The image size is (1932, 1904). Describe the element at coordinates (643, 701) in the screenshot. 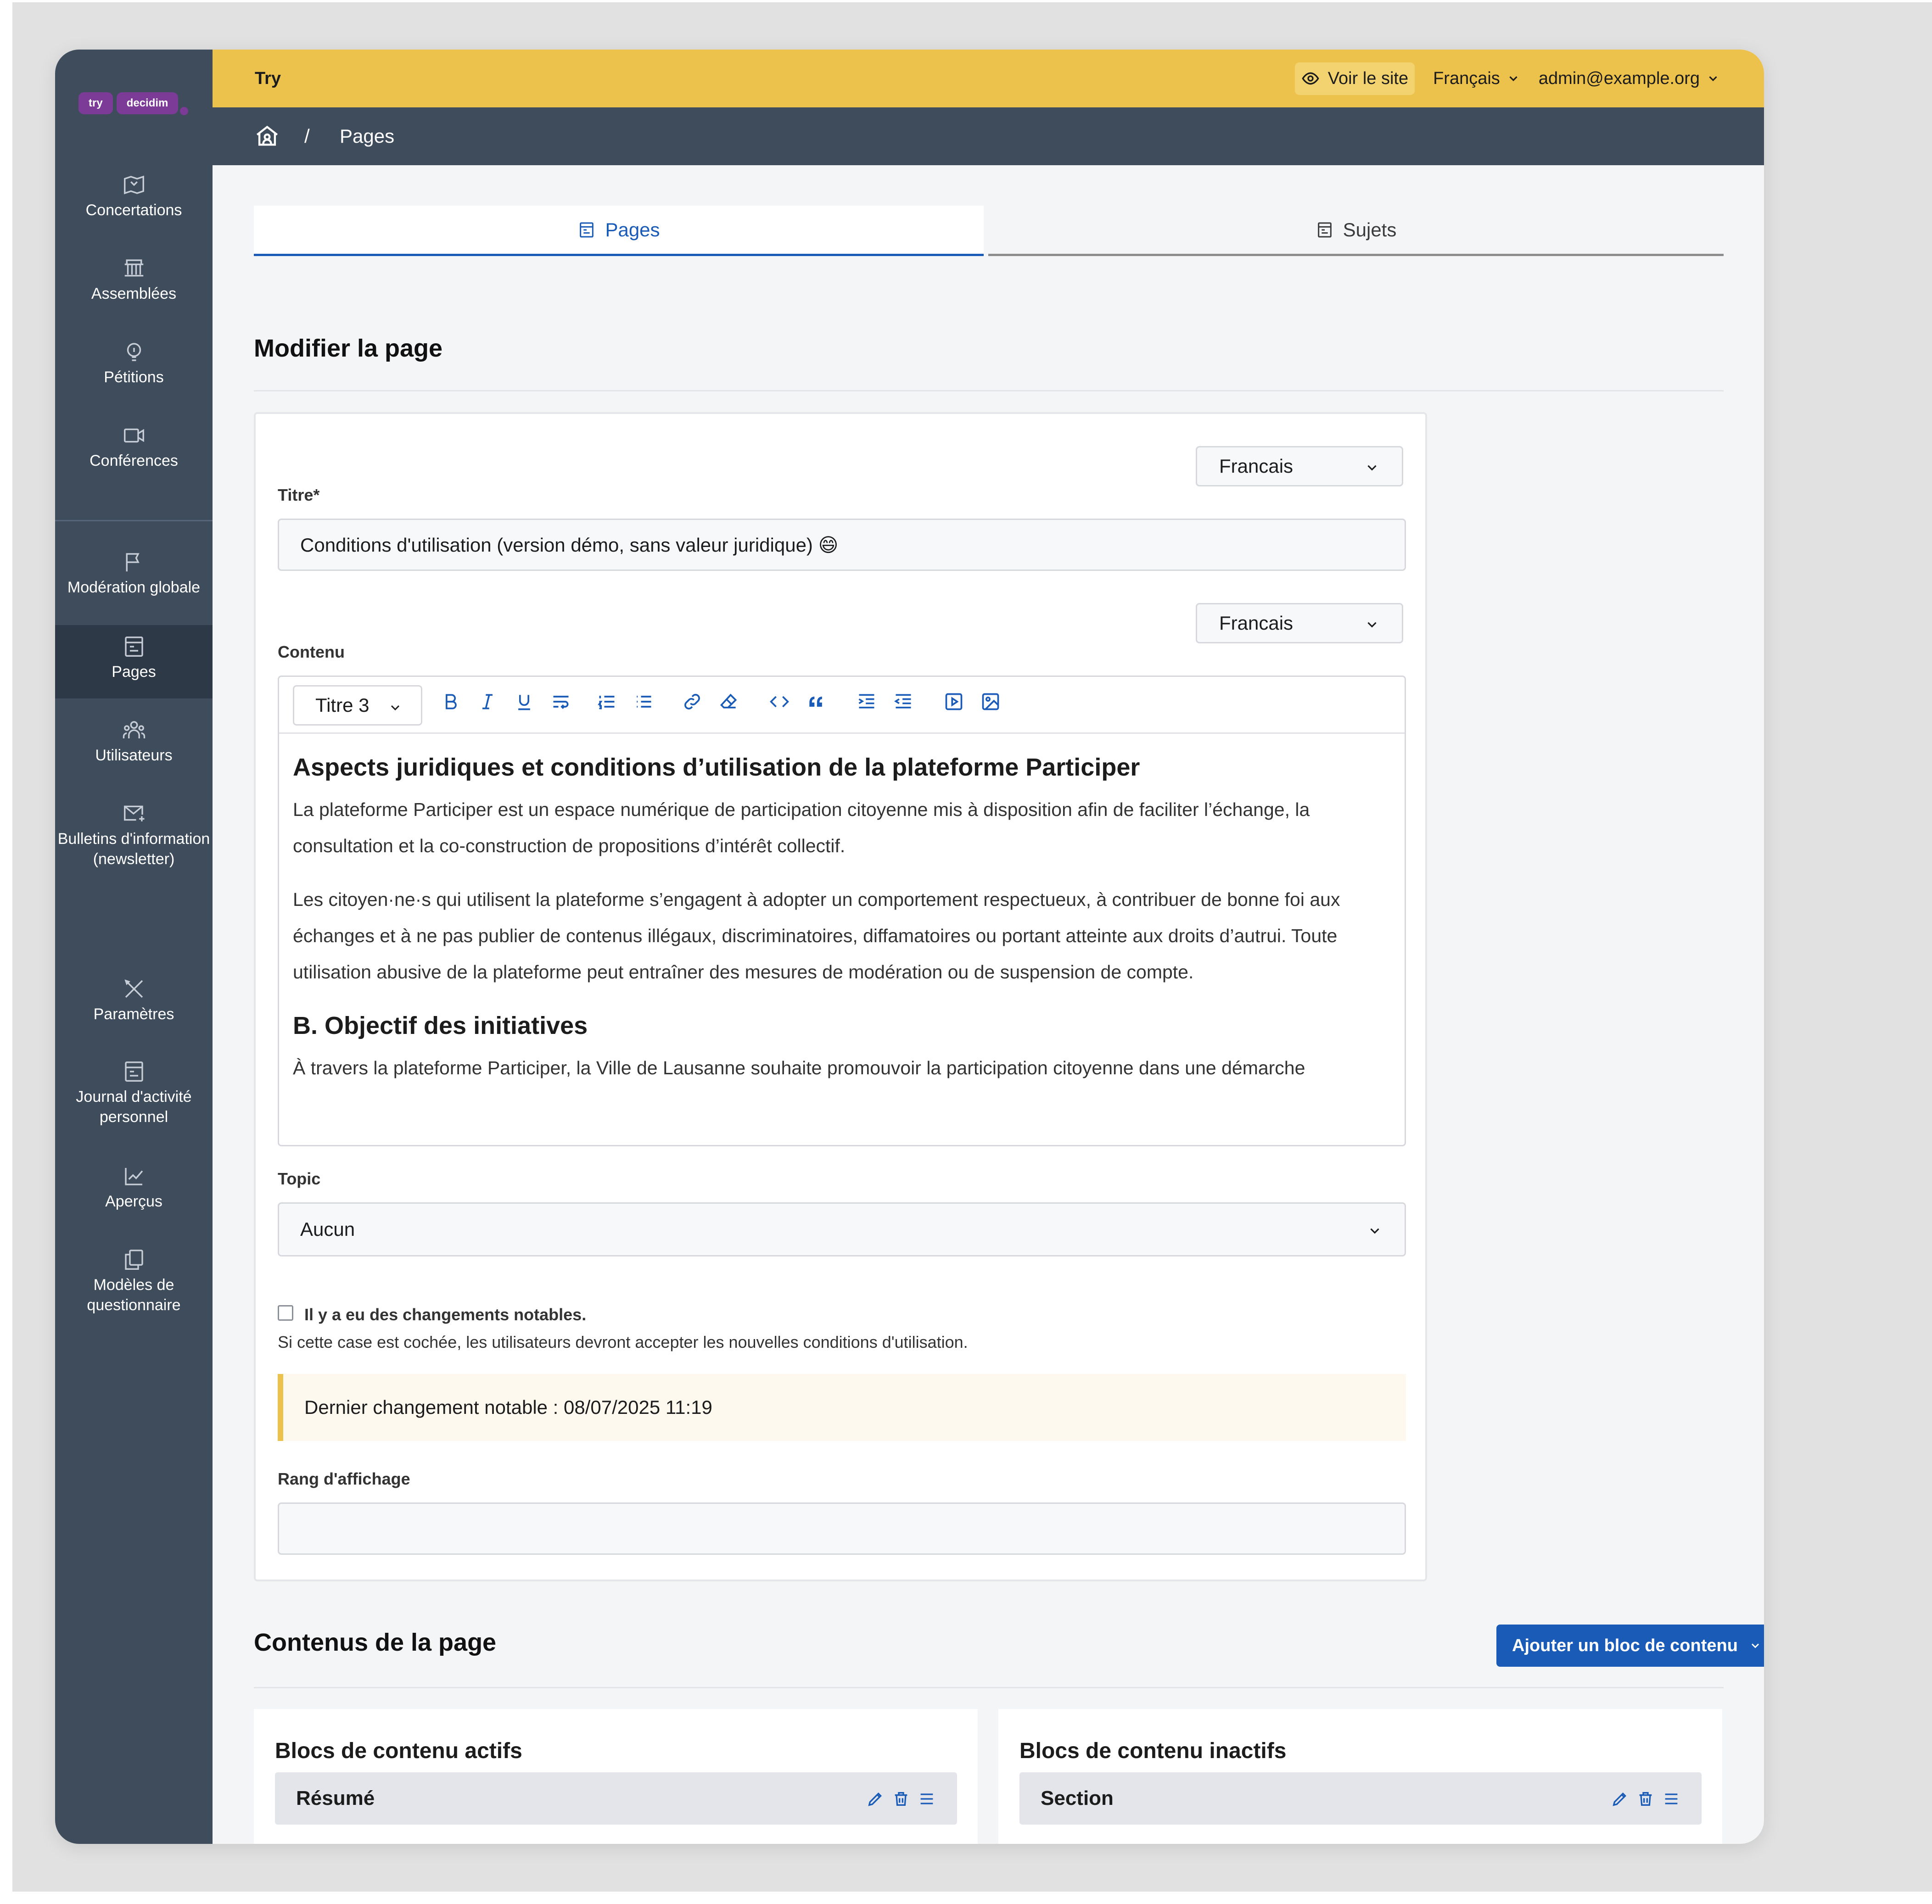

I see `bullet-list-button` at that location.